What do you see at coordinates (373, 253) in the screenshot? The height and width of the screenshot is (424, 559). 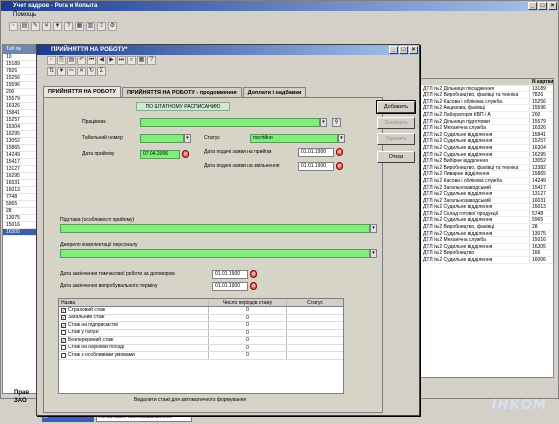 I see `source-dropdown-icon: ▾` at bounding box center [373, 253].